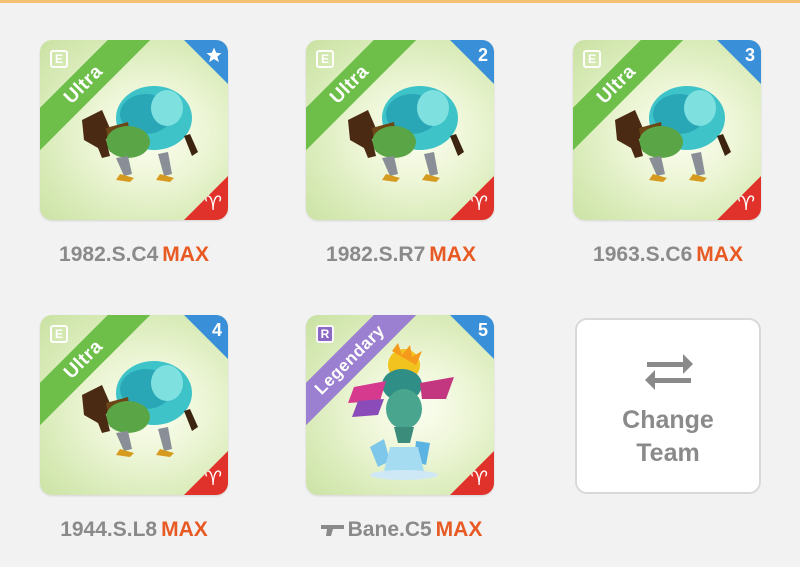 The image size is (800, 567). Describe the element at coordinates (643, 254) in the screenshot. I see `monster-name: 1963.S.C6` at that location.